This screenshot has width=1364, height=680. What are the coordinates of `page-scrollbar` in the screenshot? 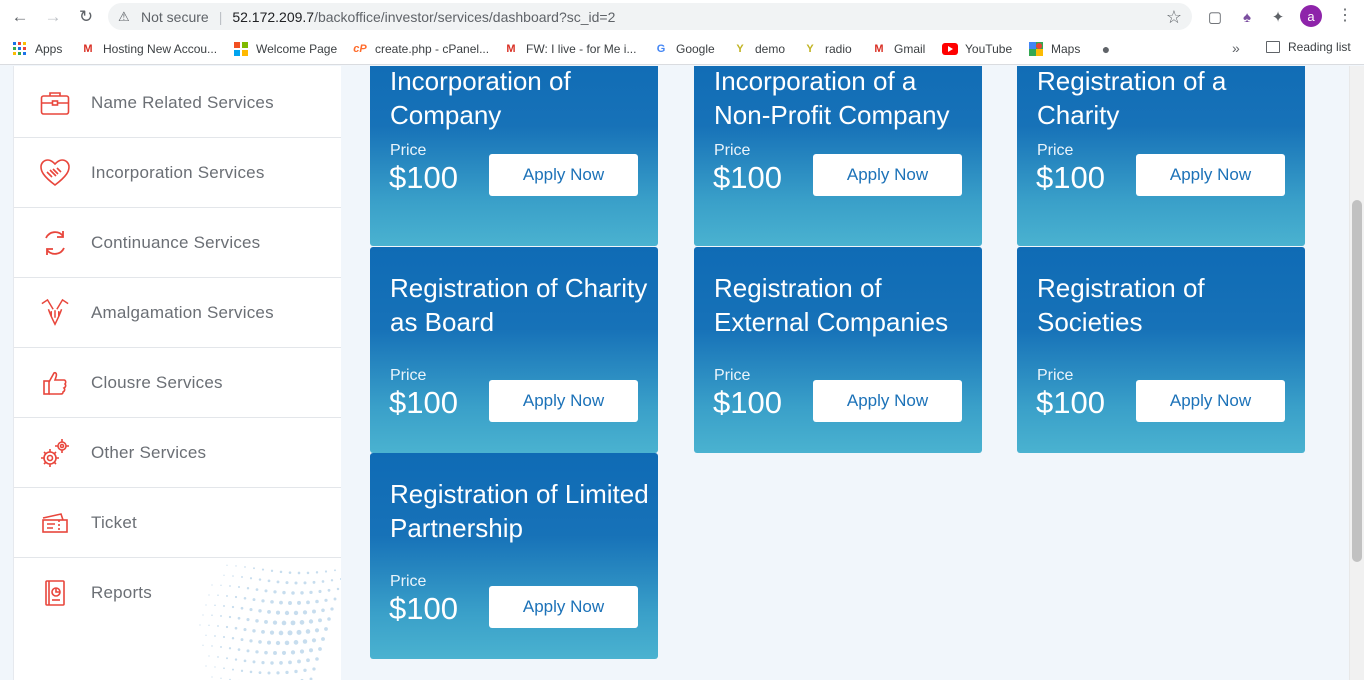 It's located at (1356, 373).